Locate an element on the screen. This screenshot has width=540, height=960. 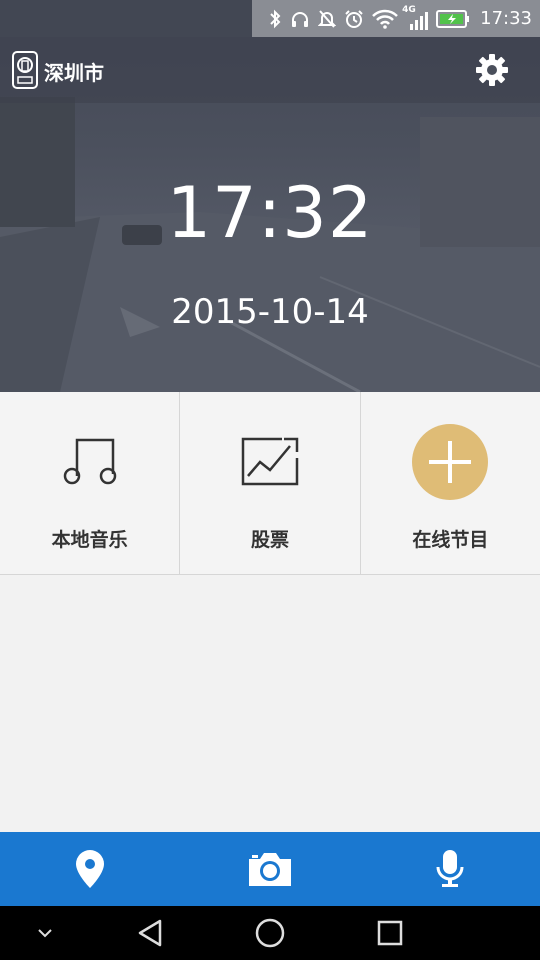
bottom-action-bar is located at coordinates (270, 869).